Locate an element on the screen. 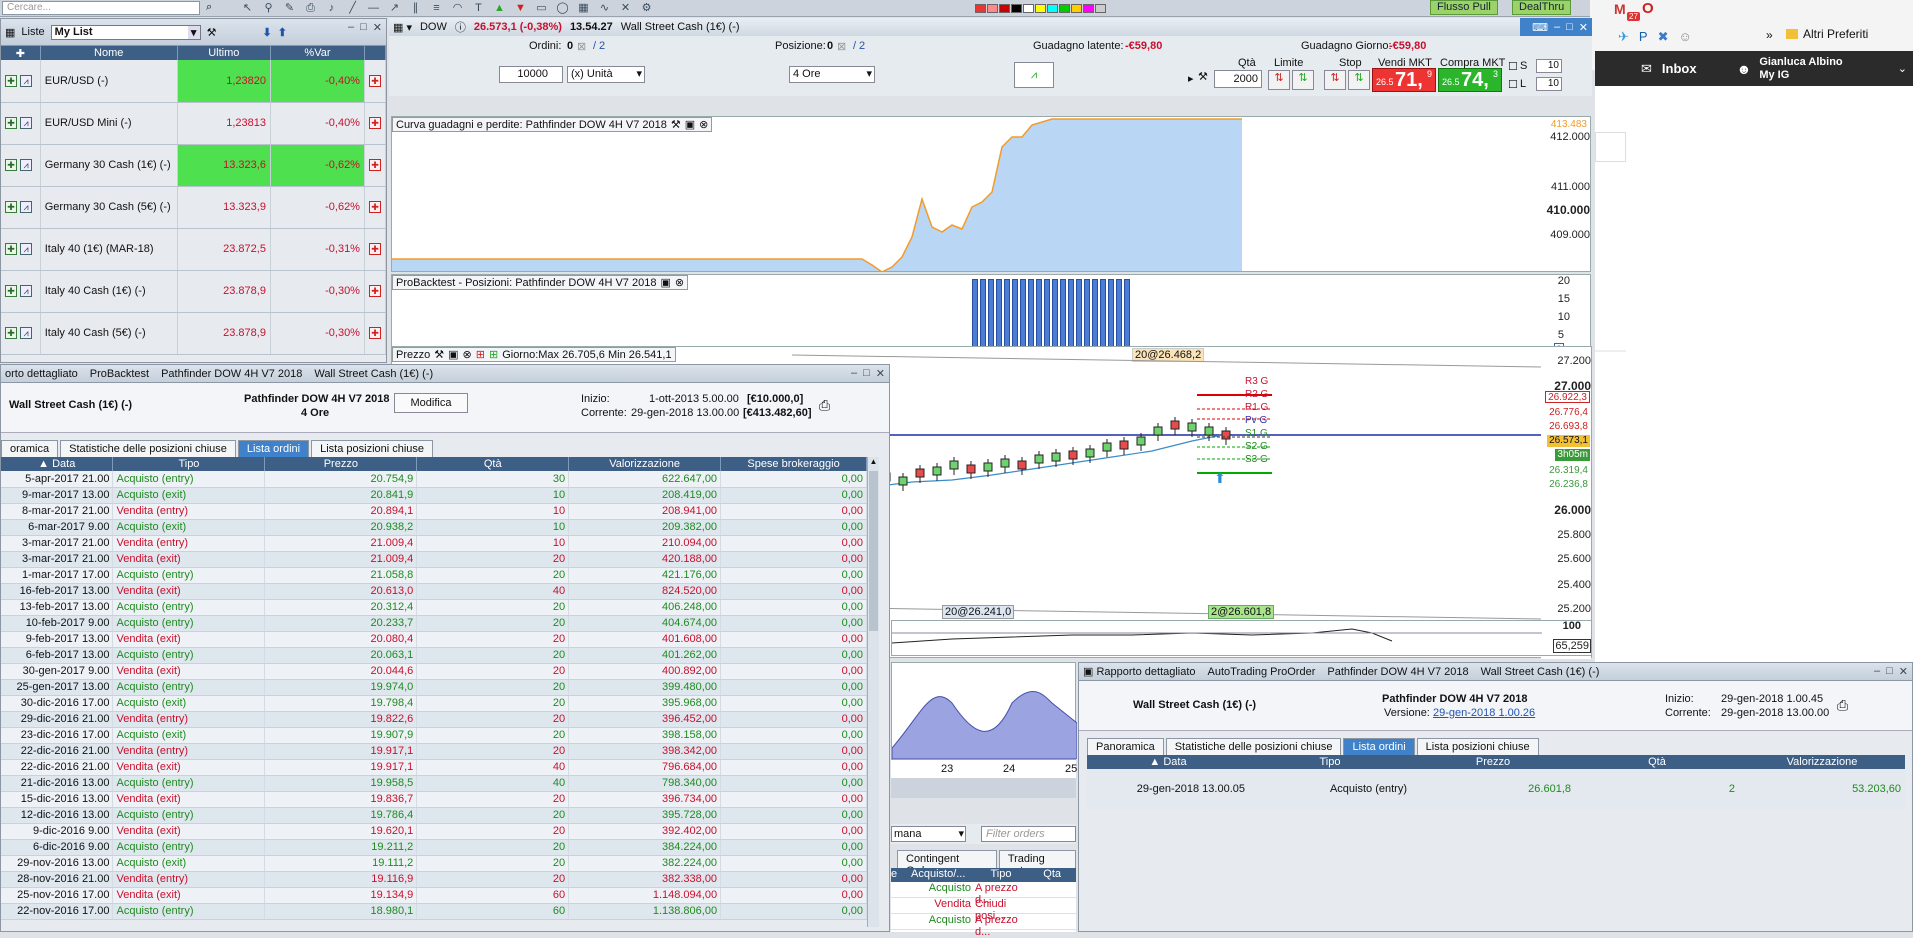 Image resolution: width=1913 pixels, height=938 pixels. maximize-icon: □ is located at coordinates (363, 27).